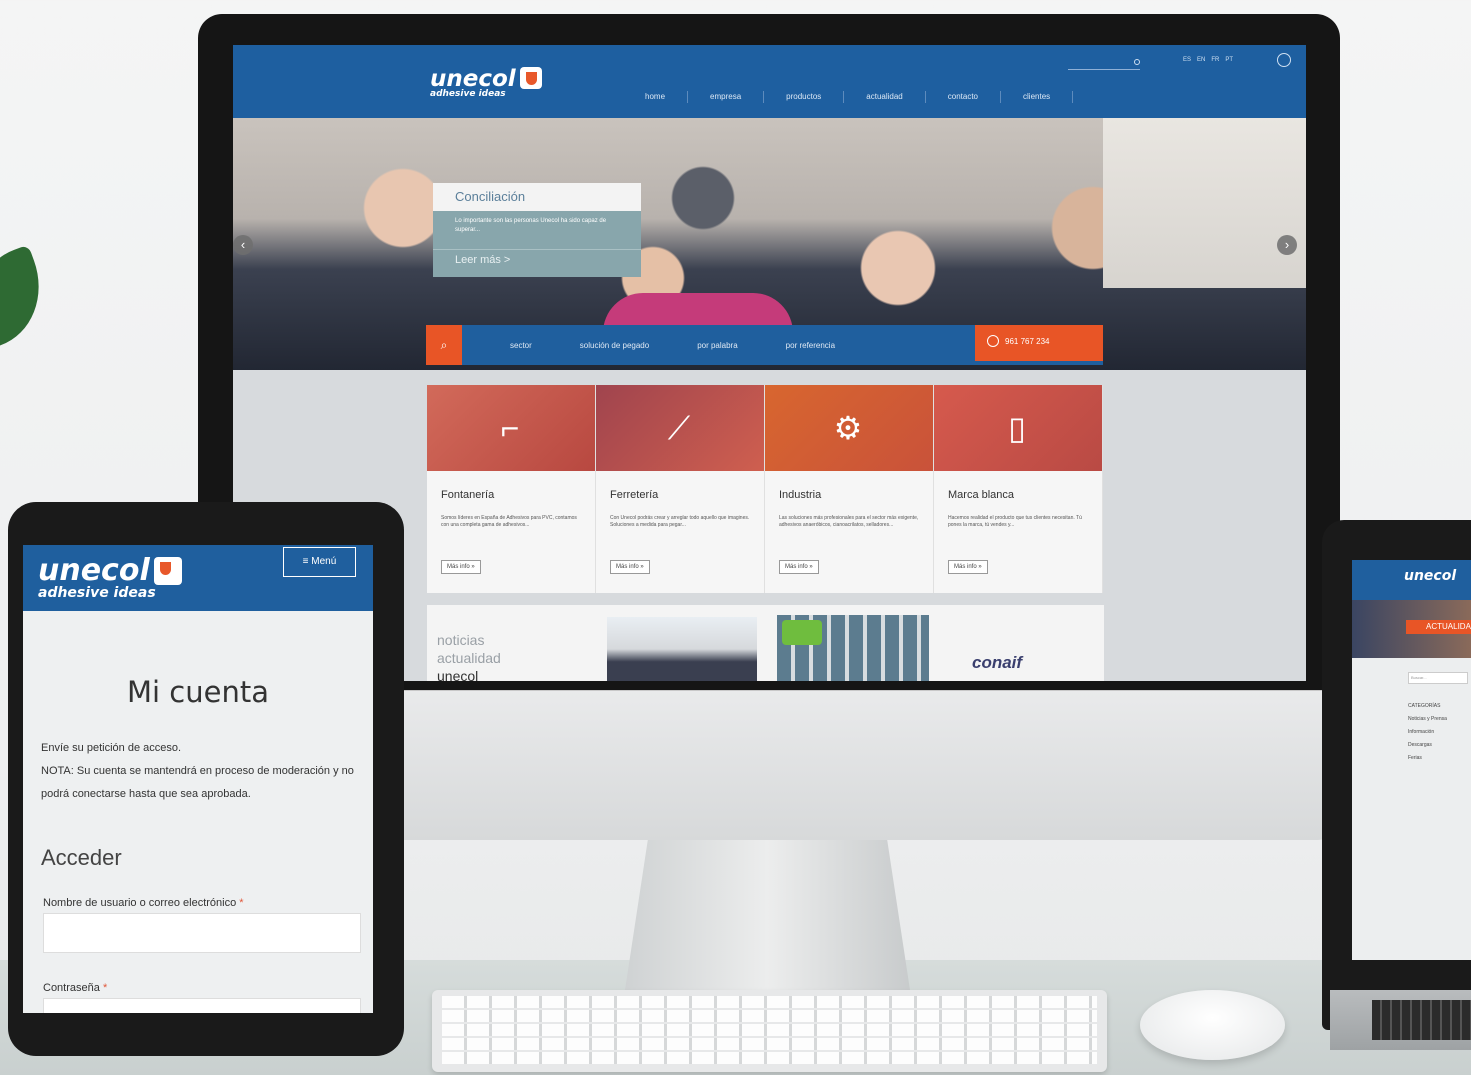 This screenshot has height=1075, width=1471. What do you see at coordinates (981, 495) in the screenshot?
I see `card-title: Marca blanca` at bounding box center [981, 495].